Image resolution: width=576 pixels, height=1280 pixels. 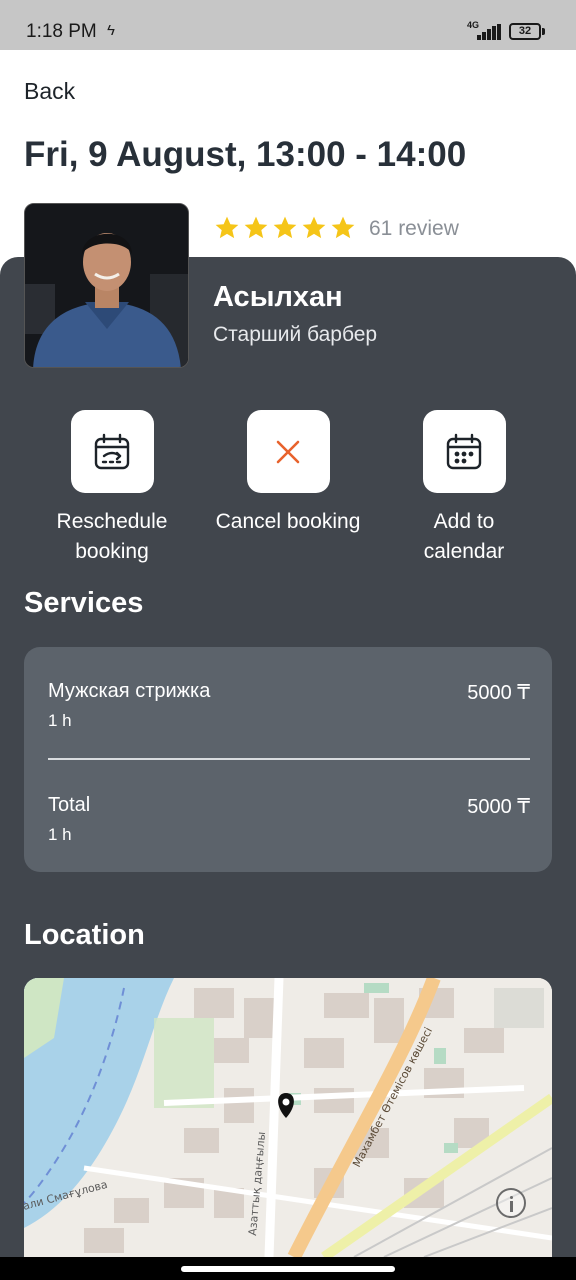 What do you see at coordinates (289, 819) in the screenshot?
I see `total-row: Total 1 h 5000 ₸` at bounding box center [289, 819].